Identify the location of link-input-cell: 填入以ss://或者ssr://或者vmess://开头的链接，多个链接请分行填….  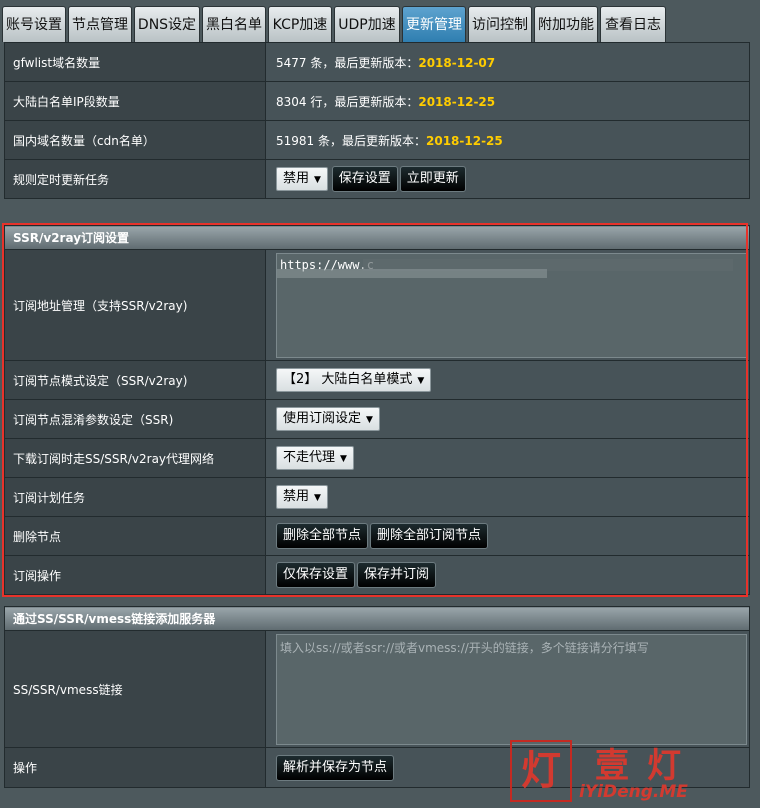
(507, 689).